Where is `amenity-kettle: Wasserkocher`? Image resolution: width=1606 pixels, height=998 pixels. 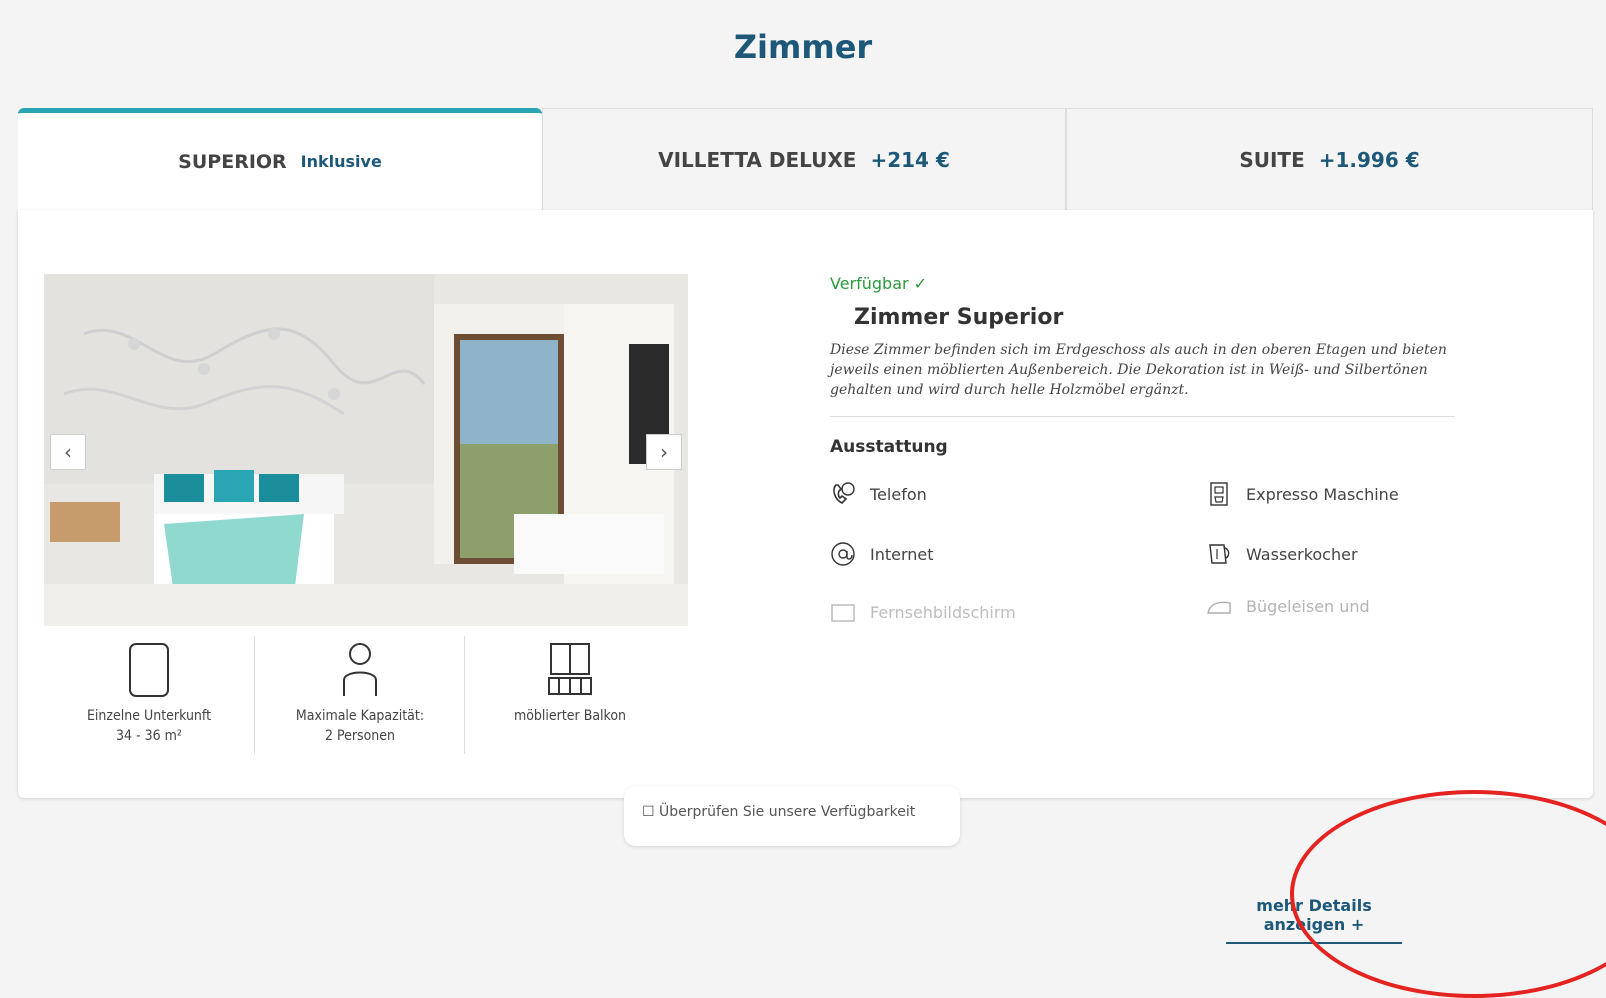 amenity-kettle: Wasserkocher is located at coordinates (1282, 554).